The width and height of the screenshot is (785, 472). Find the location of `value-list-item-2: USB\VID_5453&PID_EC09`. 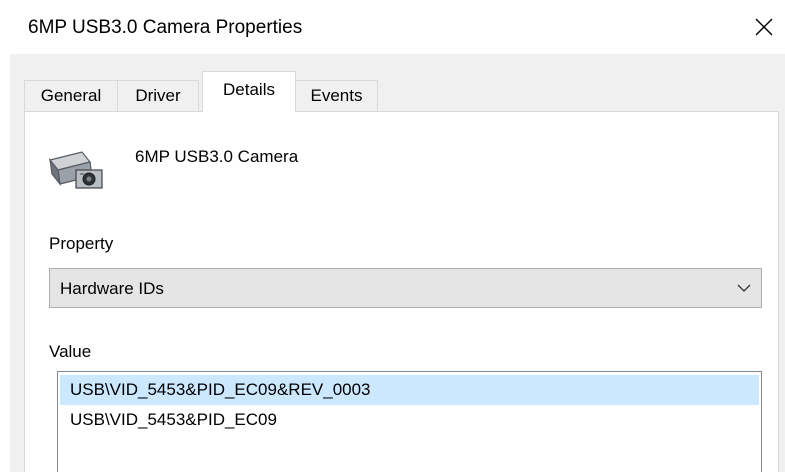

value-list-item-2: USB\VID_5453&PID_EC09 is located at coordinates (409, 420).